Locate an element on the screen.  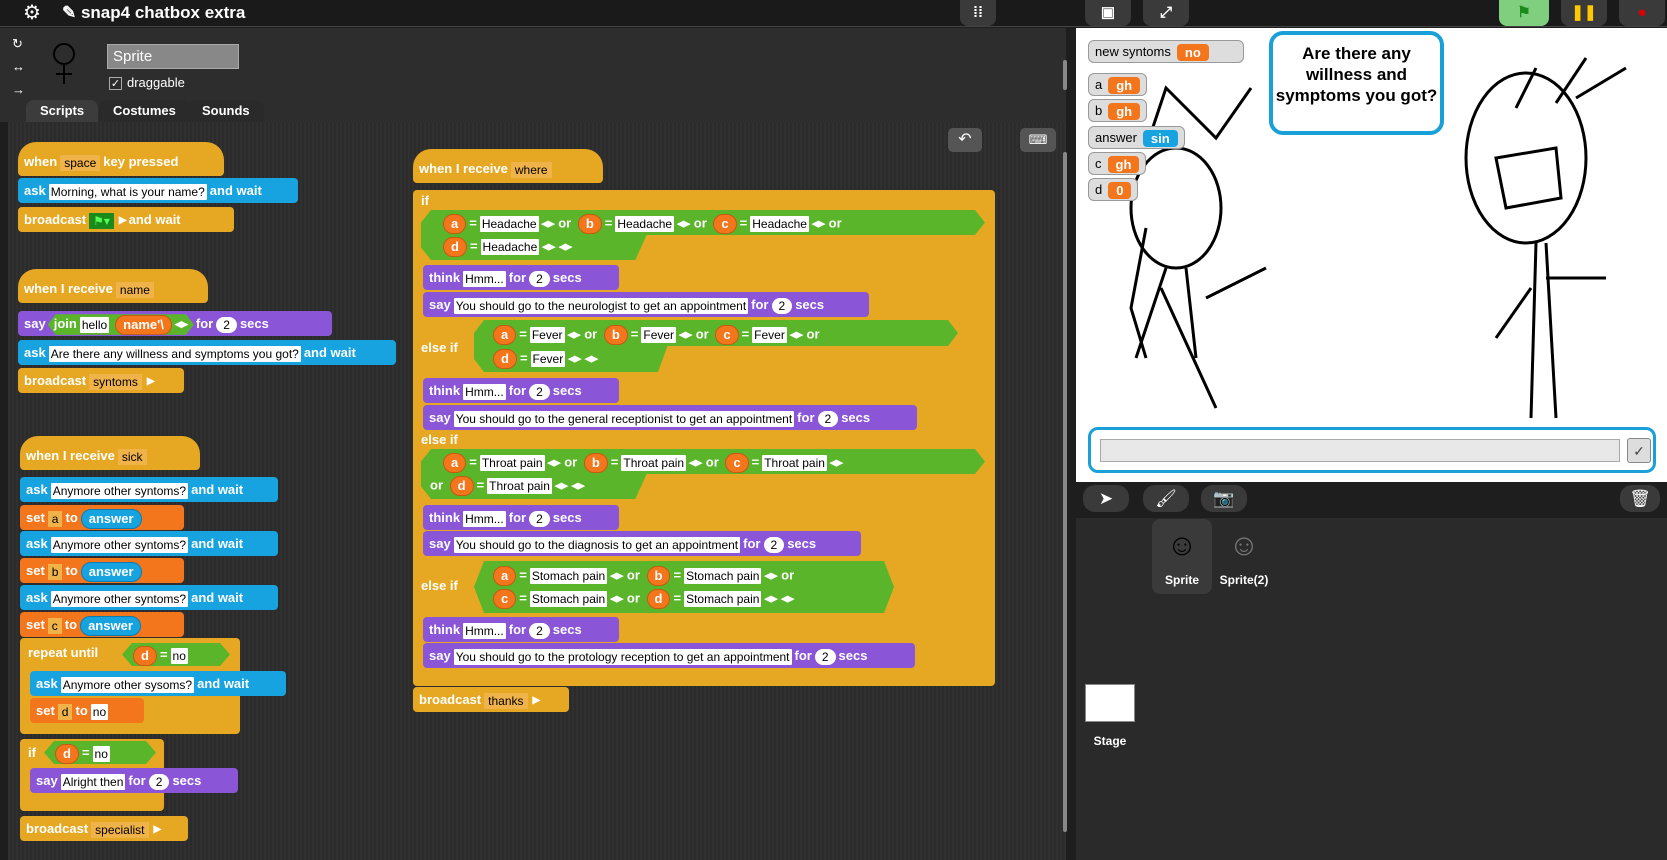
tab-costumes: Costumes is located at coordinates (144, 111).